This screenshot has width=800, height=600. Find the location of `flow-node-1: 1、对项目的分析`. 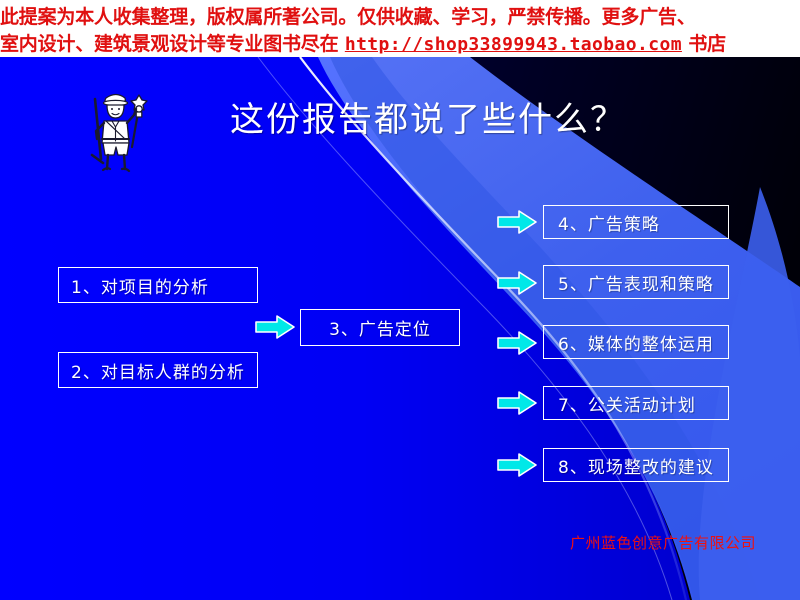

flow-node-1: 1、对项目的分析 is located at coordinates (158, 285).